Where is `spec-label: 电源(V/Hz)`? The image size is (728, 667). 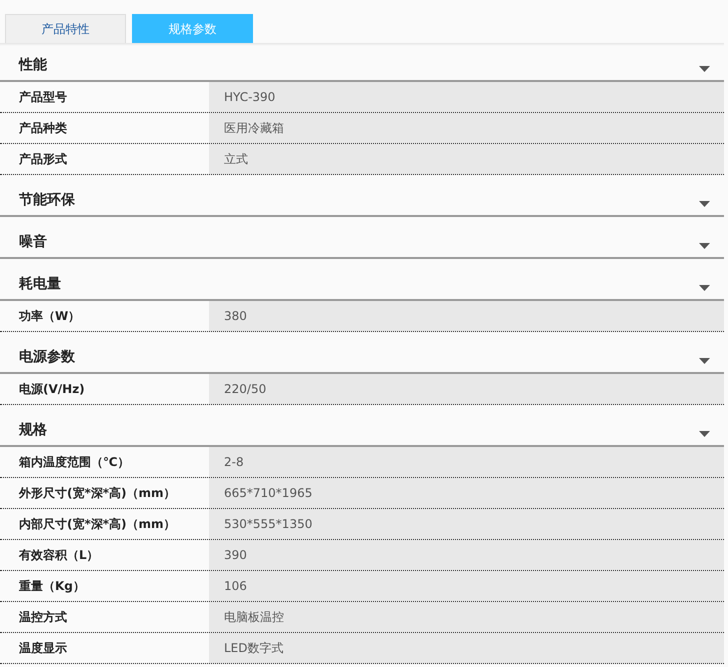
spec-label: 电源(V/Hz) is located at coordinates (52, 389).